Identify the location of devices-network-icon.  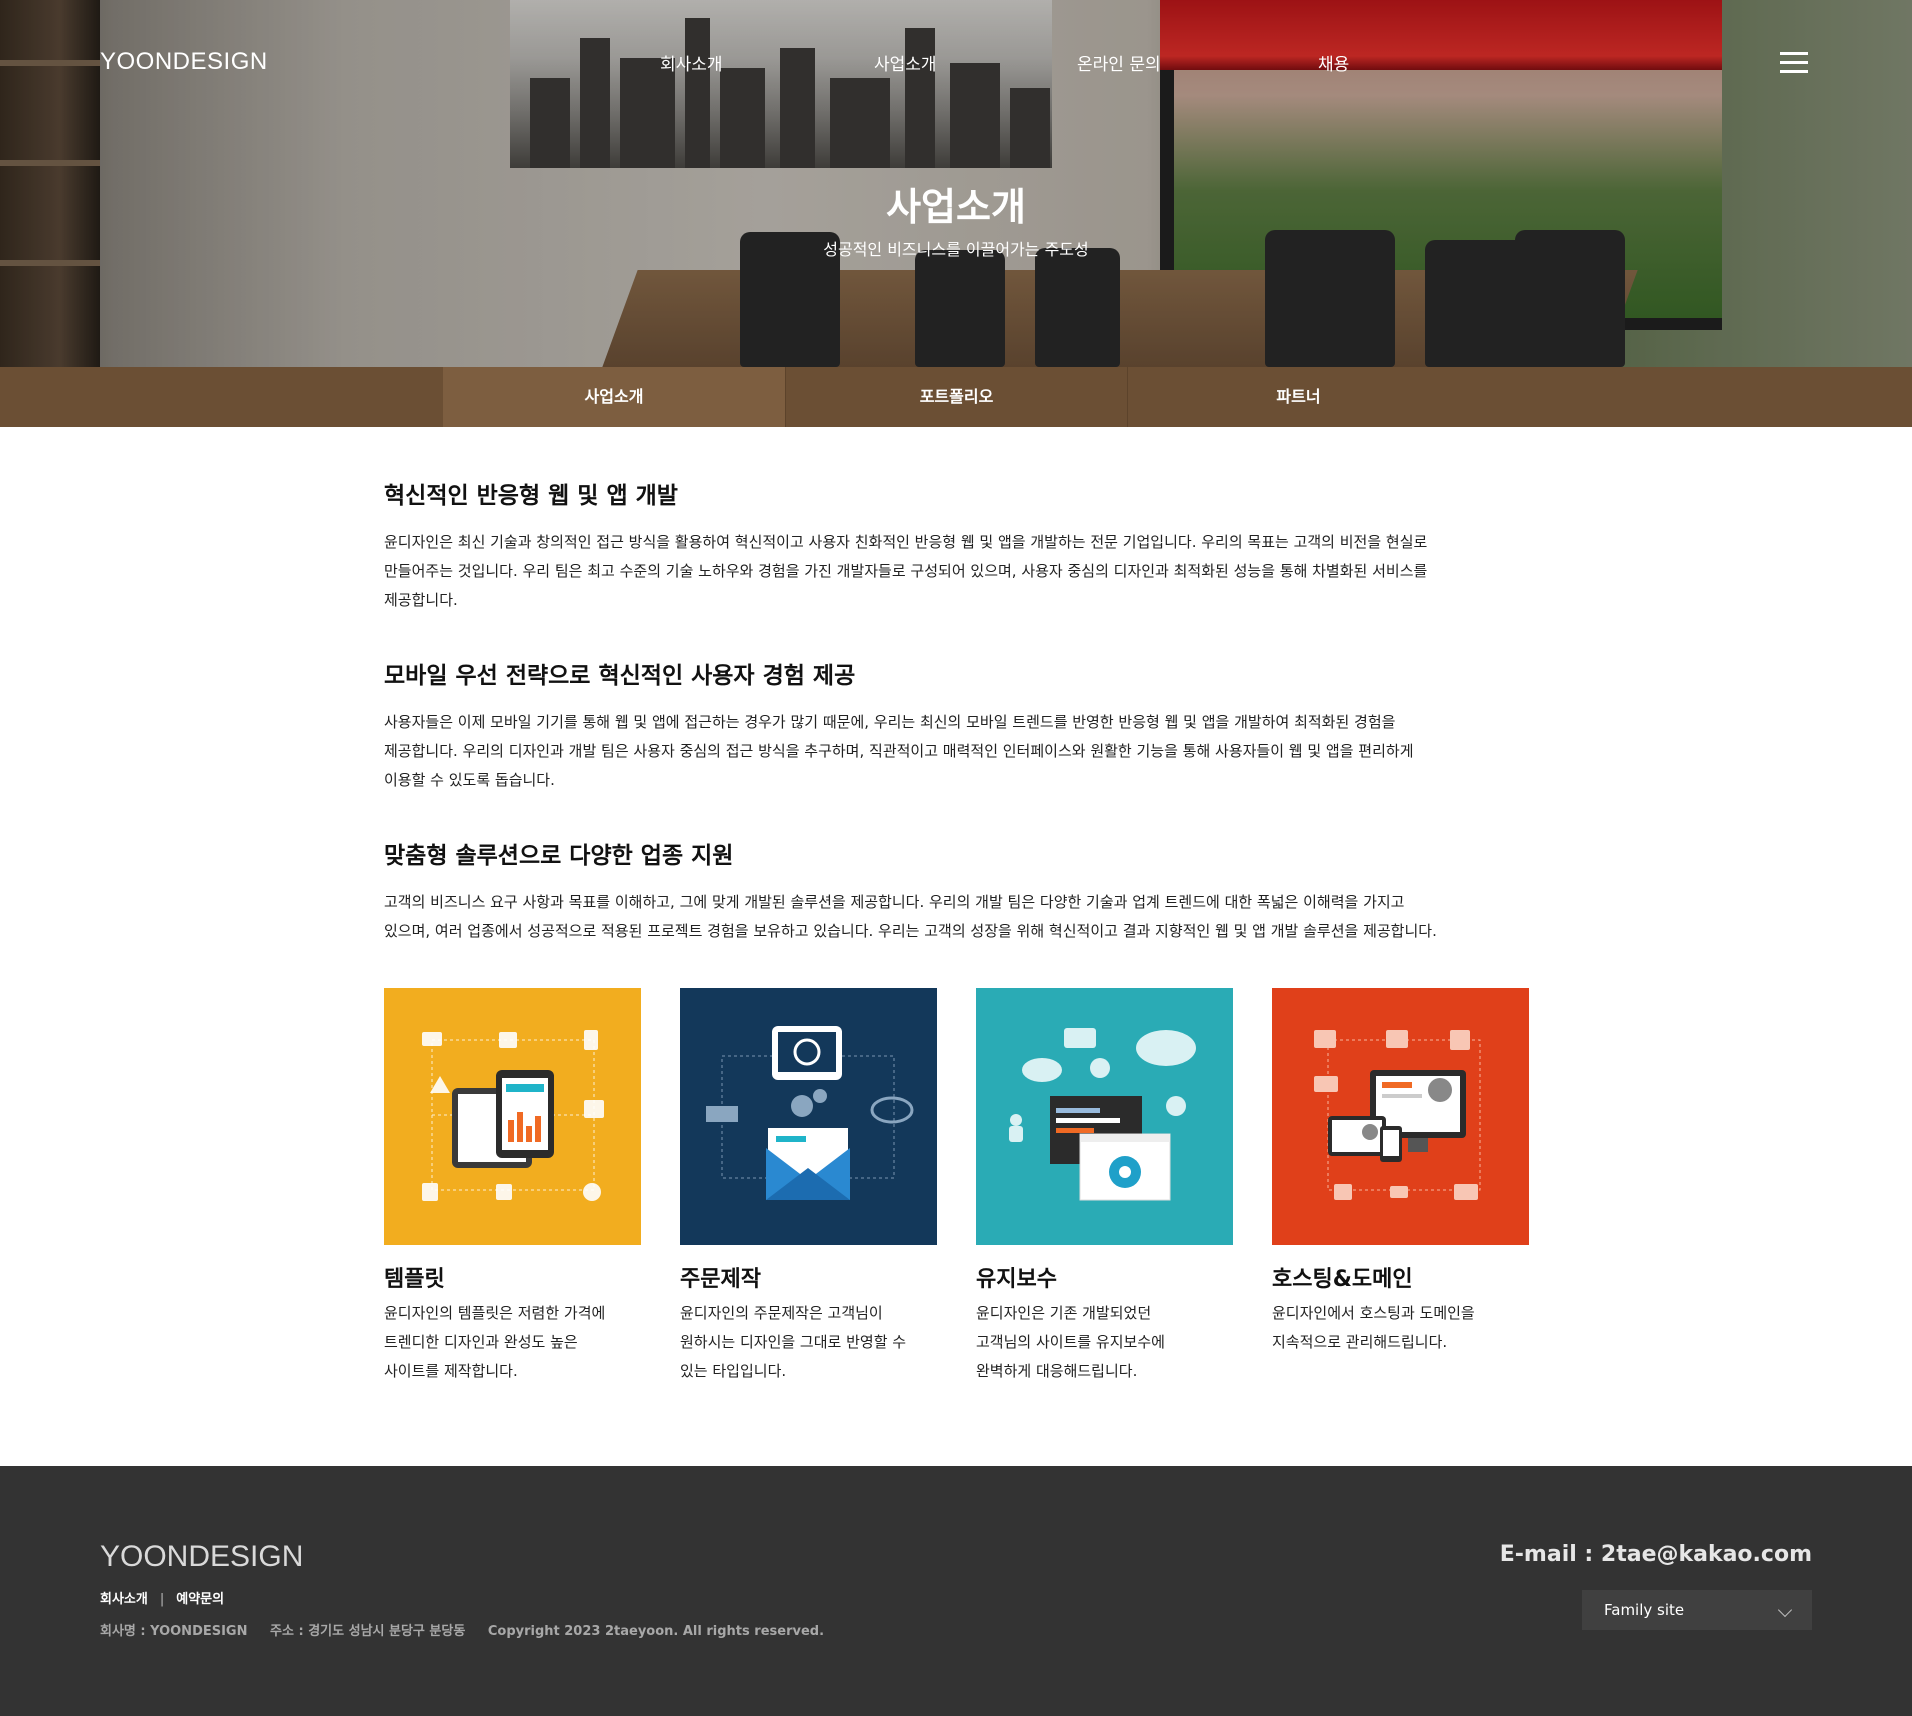
(1400, 1116).